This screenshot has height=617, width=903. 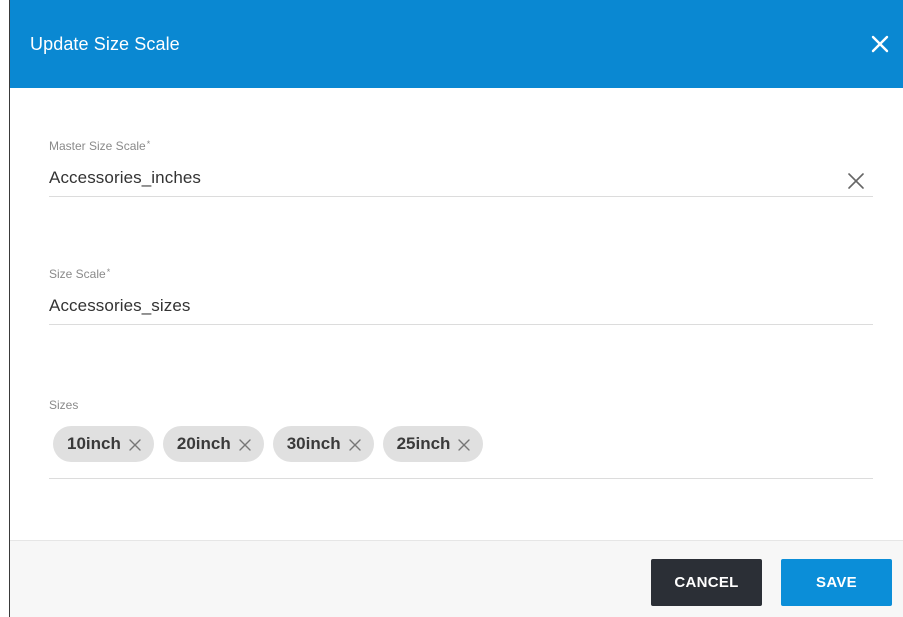 What do you see at coordinates (836, 582) in the screenshot?
I see `save-button: SAVE` at bounding box center [836, 582].